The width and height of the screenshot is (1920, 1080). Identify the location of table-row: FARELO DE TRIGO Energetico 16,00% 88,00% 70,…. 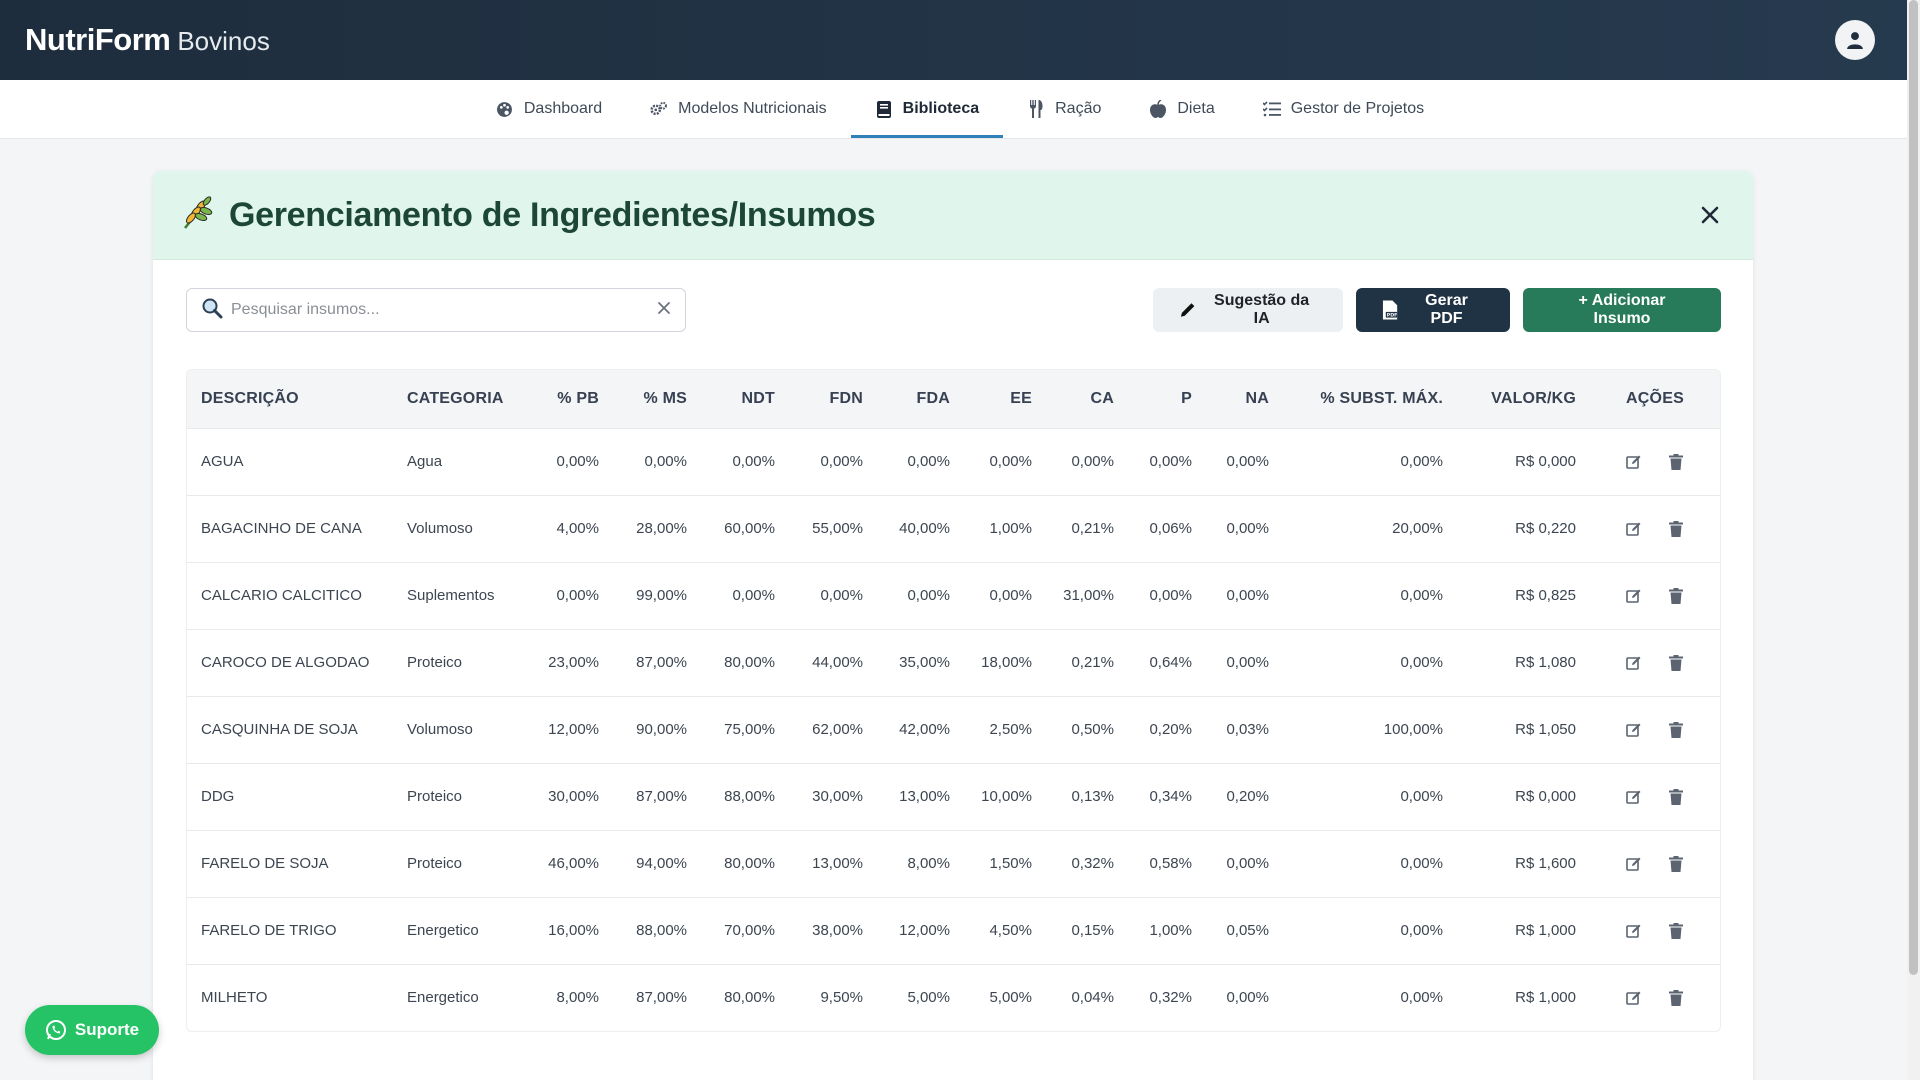
(953, 930).